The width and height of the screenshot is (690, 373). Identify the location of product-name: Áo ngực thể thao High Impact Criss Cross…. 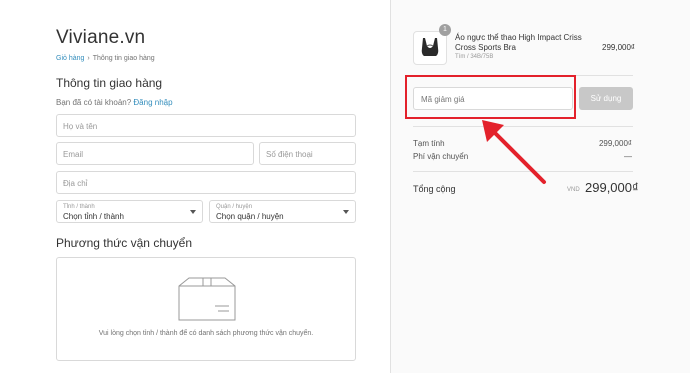
(518, 42).